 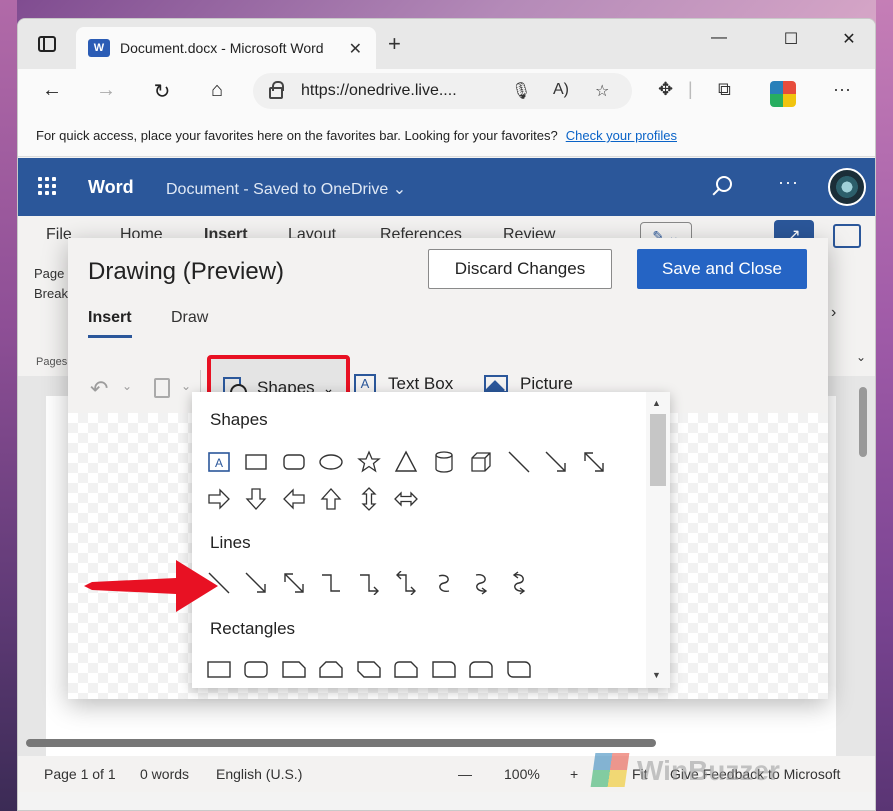 I want to click on tab-draw: Draw, so click(x=189, y=318).